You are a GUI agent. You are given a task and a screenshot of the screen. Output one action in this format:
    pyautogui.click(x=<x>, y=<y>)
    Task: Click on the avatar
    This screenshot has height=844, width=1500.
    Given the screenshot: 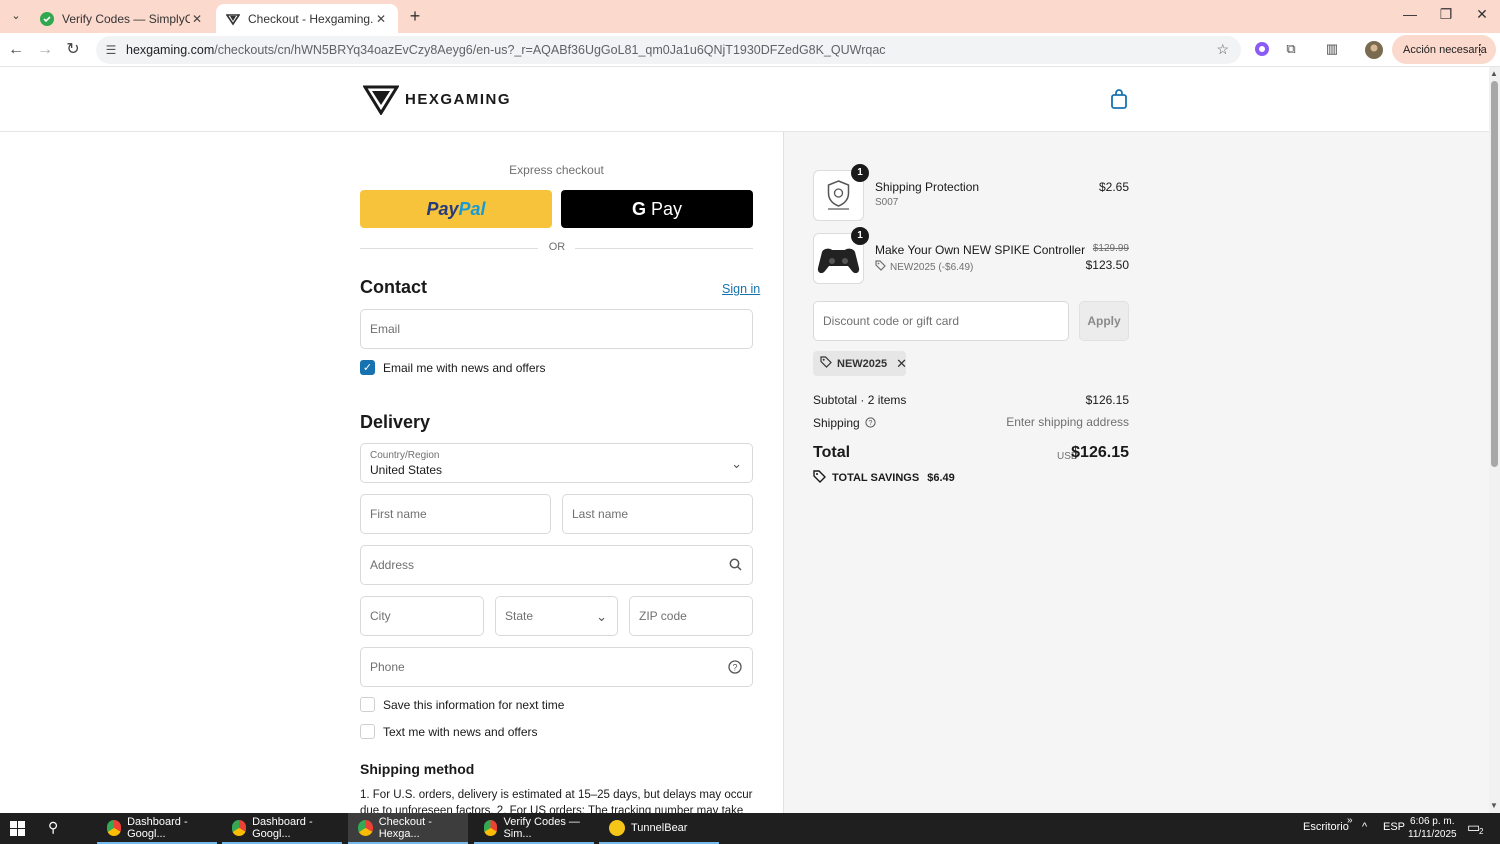 What is the action you would take?
    pyautogui.click(x=1374, y=50)
    